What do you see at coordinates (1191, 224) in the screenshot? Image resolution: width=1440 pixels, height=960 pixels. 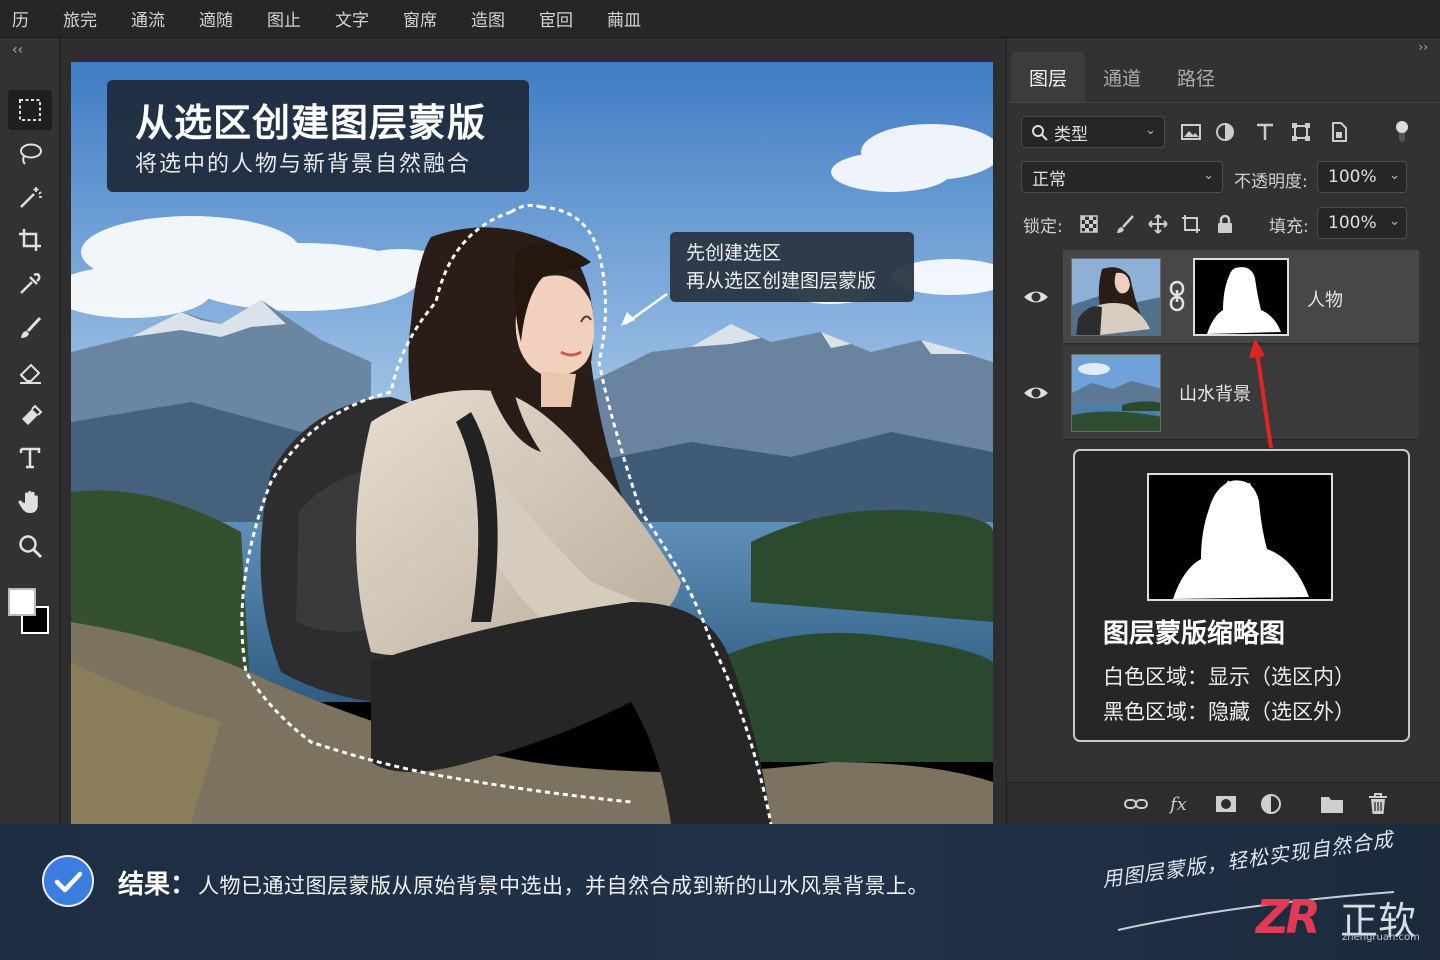 I see `lock-artboard-icon` at bounding box center [1191, 224].